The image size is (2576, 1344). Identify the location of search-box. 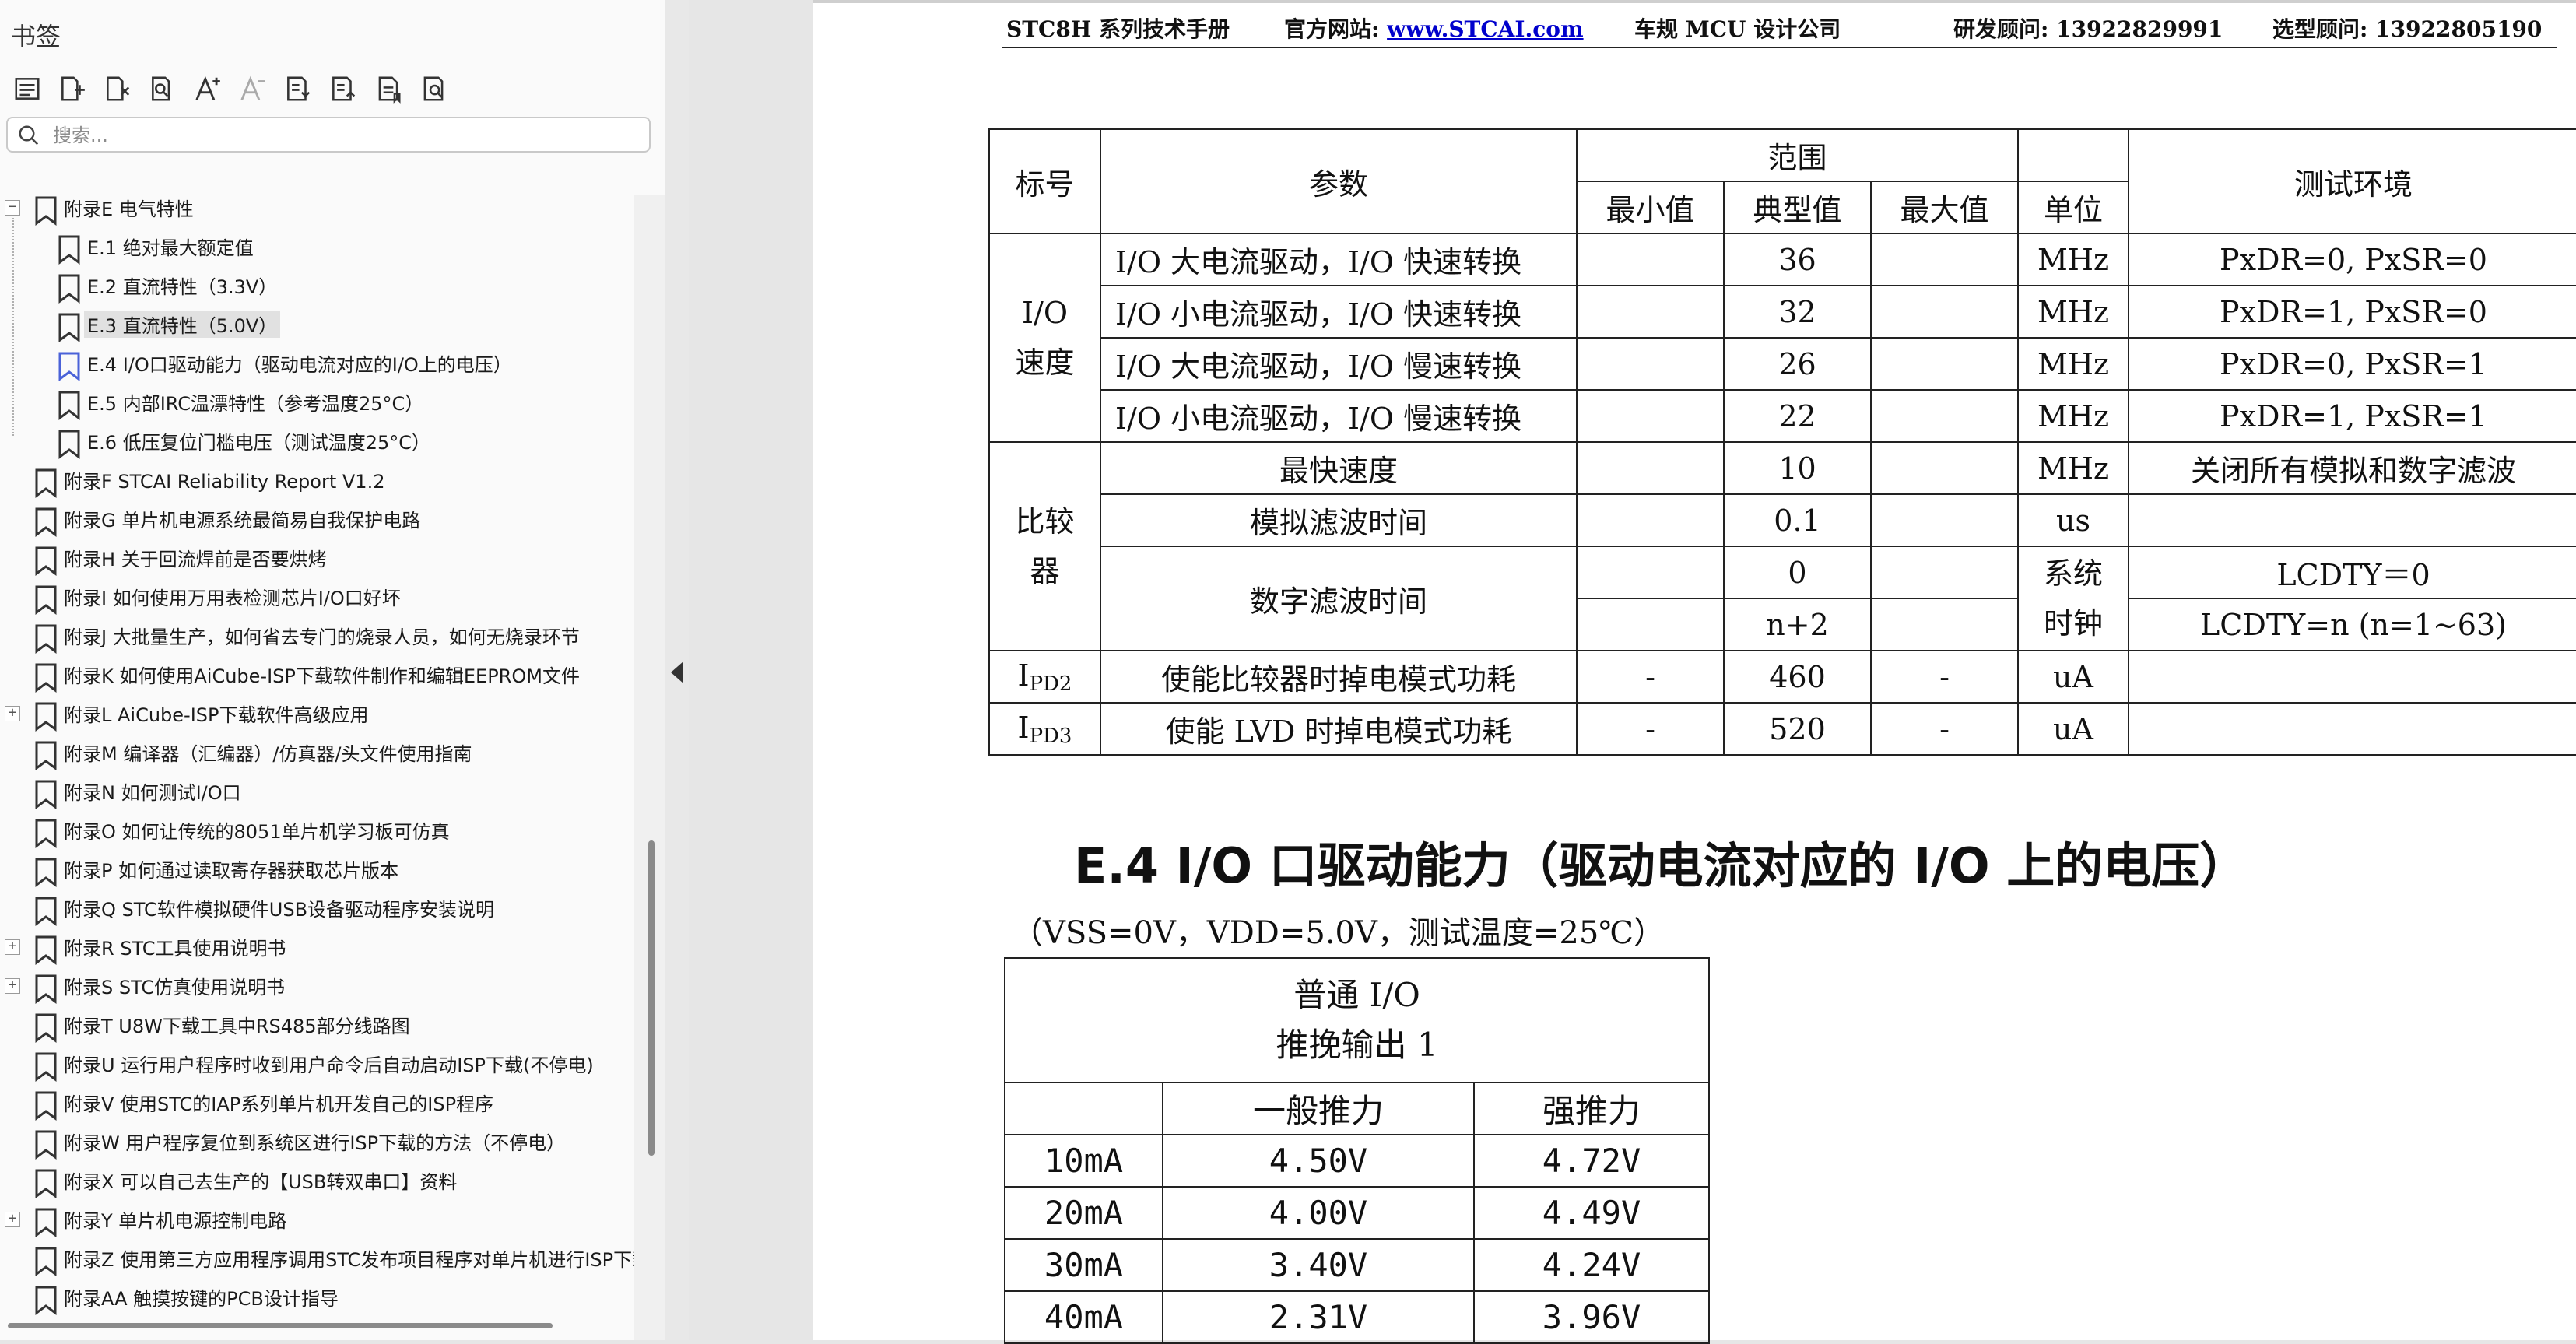
(329, 135).